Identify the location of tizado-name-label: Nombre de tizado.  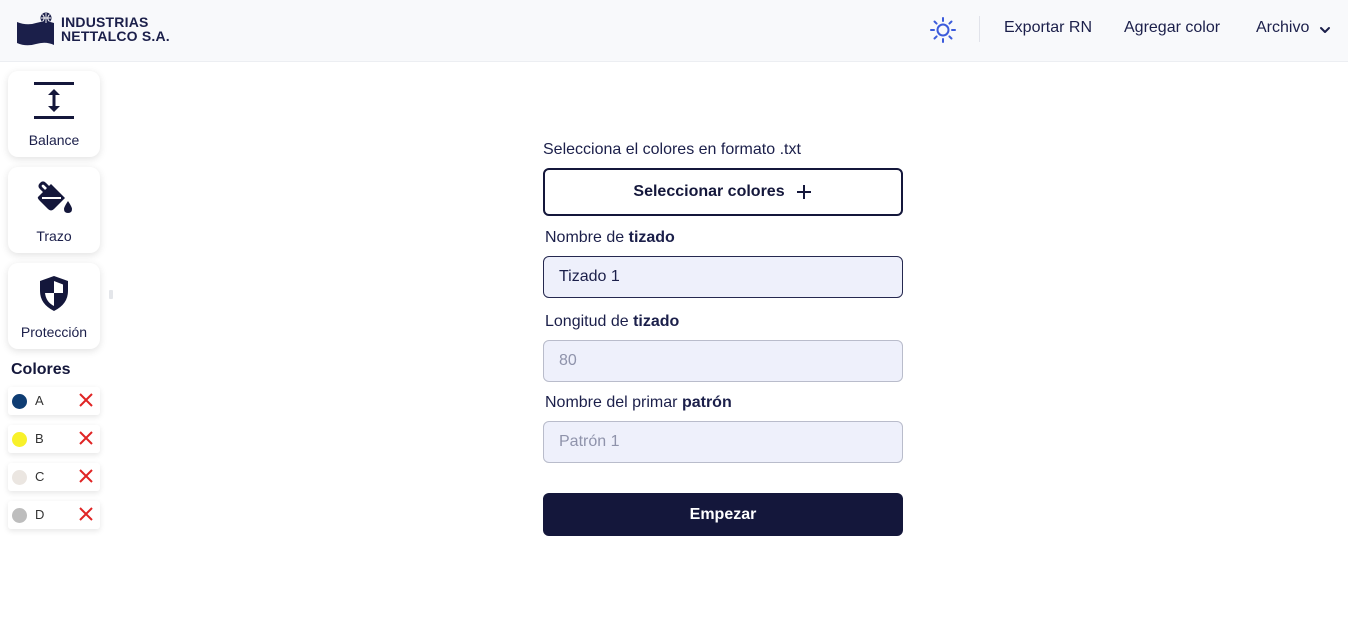
(610, 238).